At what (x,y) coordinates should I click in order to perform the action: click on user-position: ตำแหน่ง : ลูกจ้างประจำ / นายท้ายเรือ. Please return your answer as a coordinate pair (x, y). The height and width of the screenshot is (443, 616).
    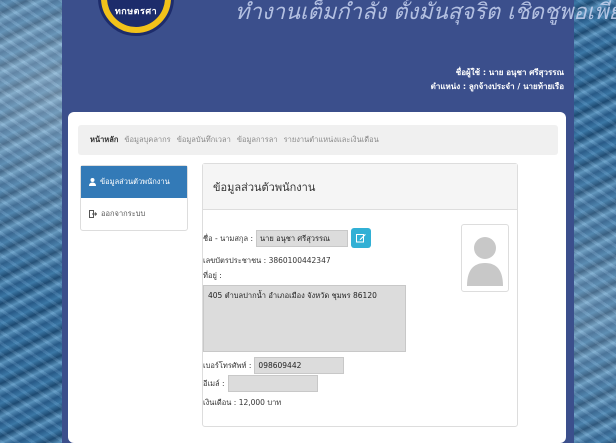
    Looking at the image, I should click on (497, 86).